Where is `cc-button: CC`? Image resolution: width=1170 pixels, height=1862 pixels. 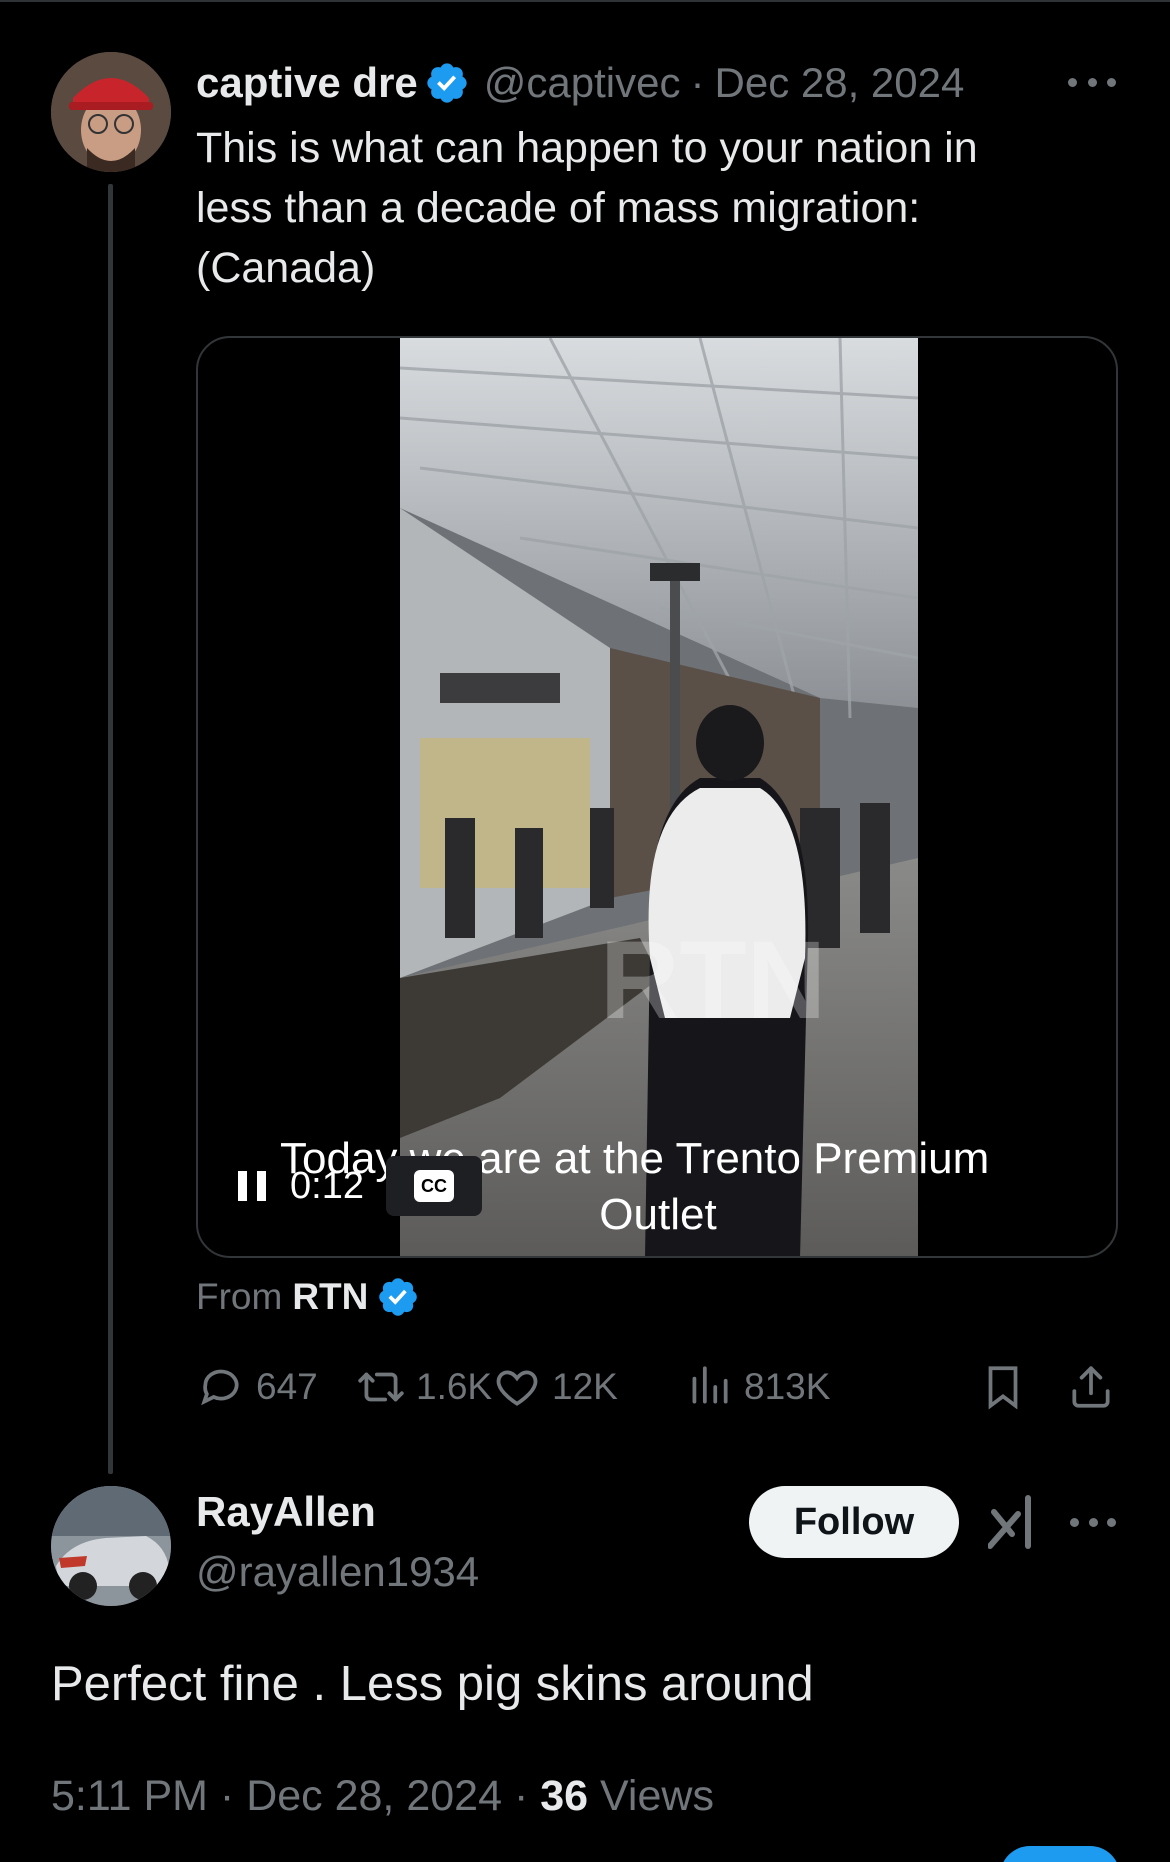 cc-button: CC is located at coordinates (433, 1186).